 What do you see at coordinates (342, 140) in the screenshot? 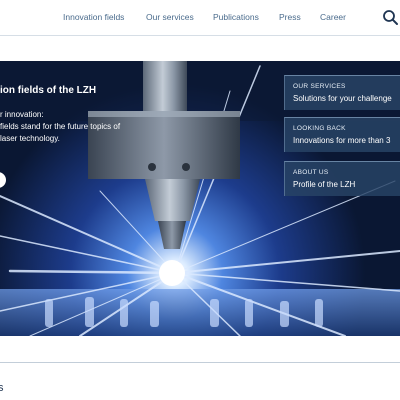
I see `promo-title: Innovations for more than 3` at bounding box center [342, 140].